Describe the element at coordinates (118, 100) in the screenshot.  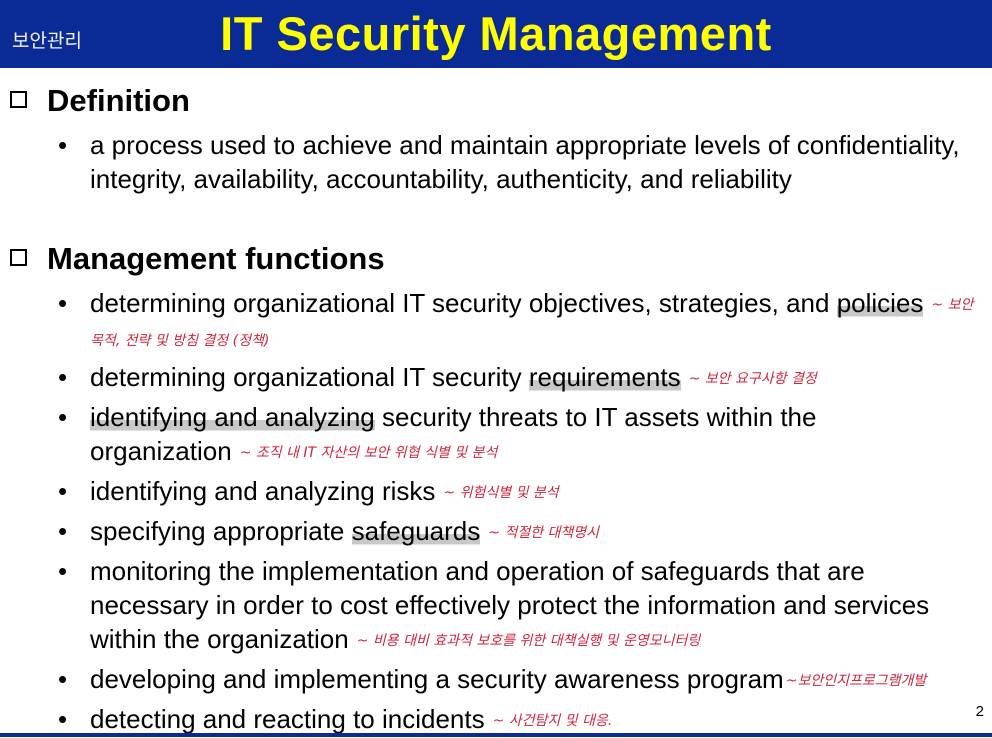
I see `section-title: Definition` at that location.